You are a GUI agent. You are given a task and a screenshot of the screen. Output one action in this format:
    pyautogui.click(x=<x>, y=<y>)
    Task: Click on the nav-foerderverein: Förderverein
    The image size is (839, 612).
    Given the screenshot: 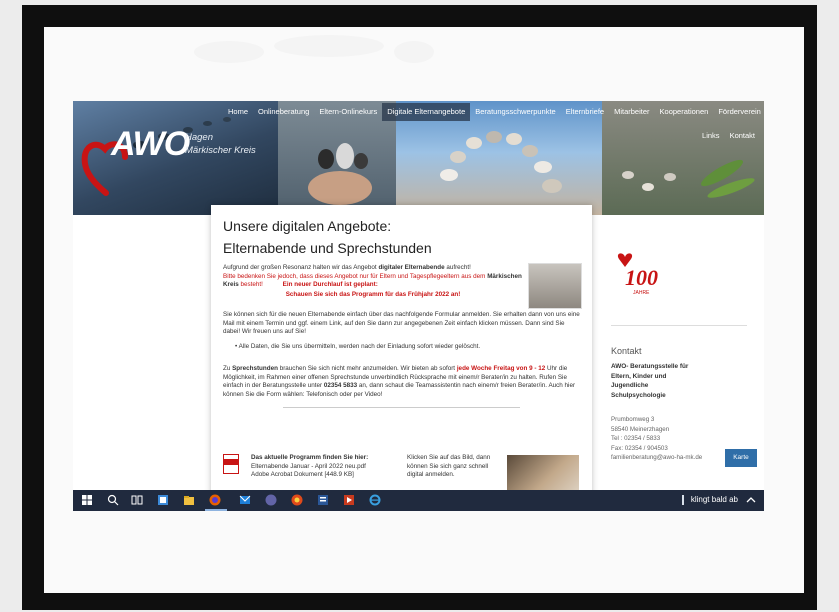 What is the action you would take?
    pyautogui.click(x=738, y=112)
    